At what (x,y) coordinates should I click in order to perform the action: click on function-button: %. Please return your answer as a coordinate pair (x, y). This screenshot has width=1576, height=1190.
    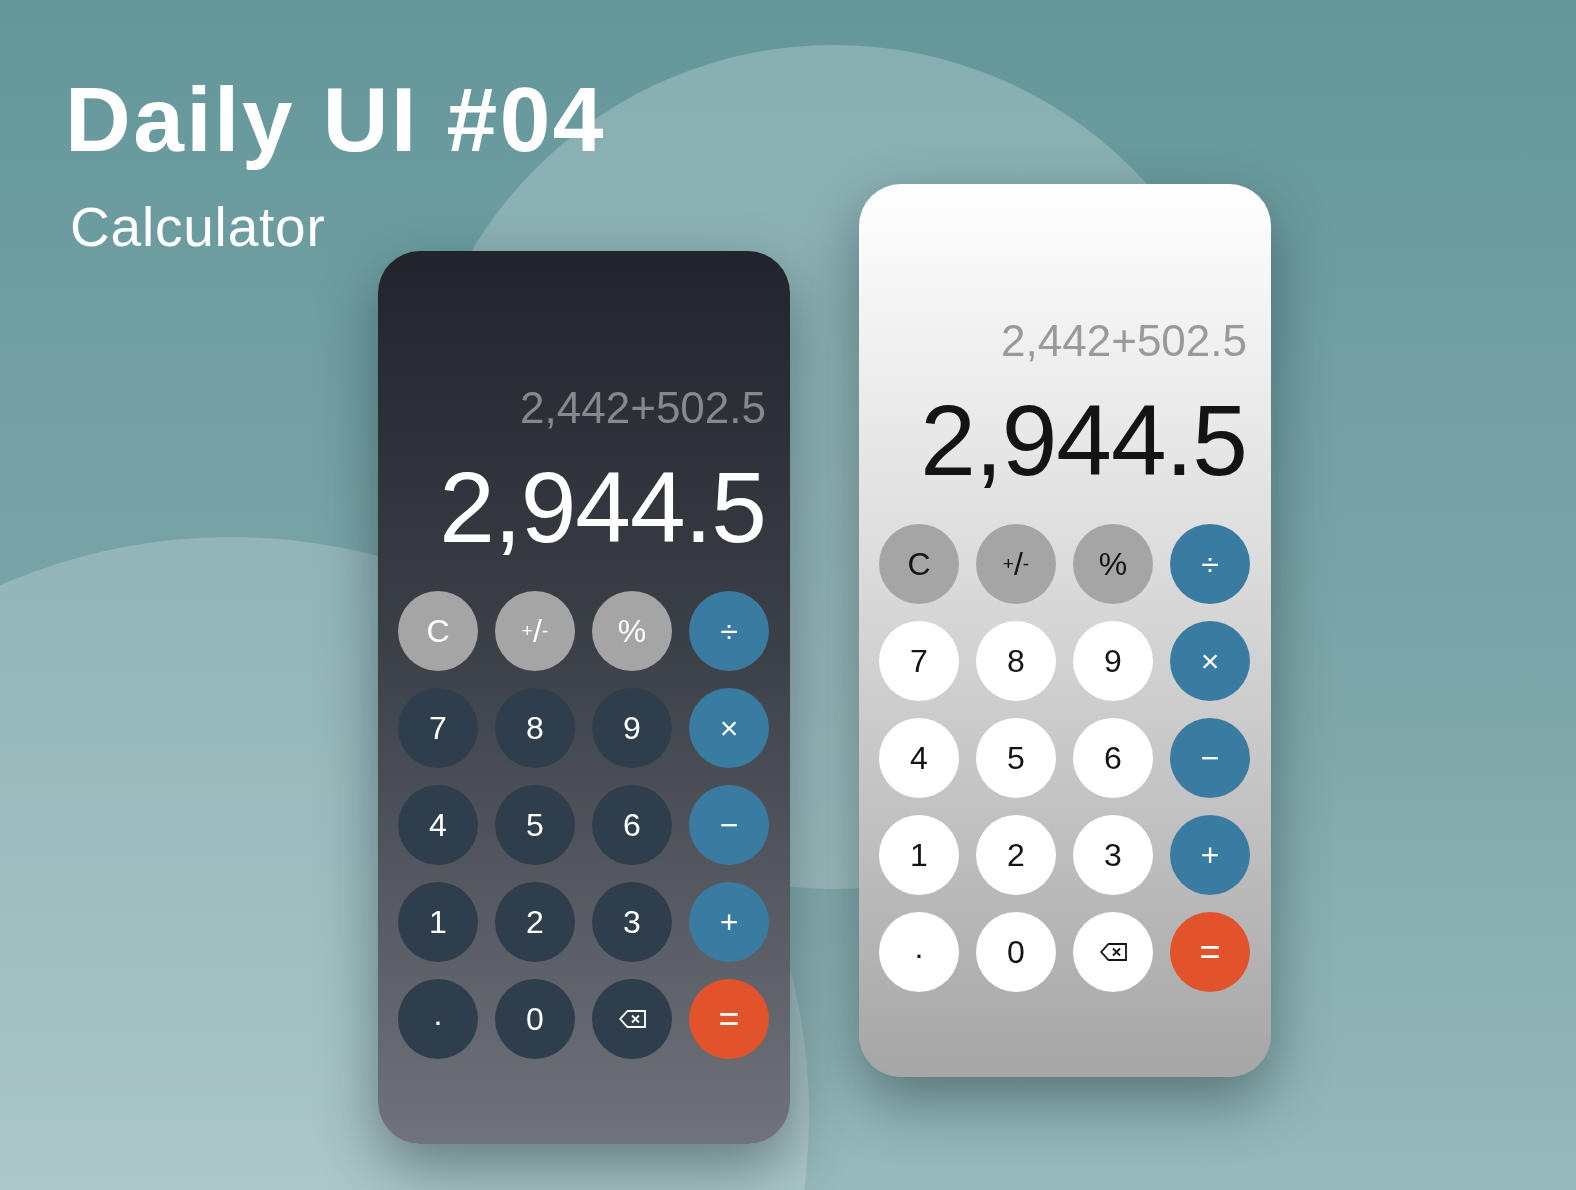
    Looking at the image, I should click on (1113, 564).